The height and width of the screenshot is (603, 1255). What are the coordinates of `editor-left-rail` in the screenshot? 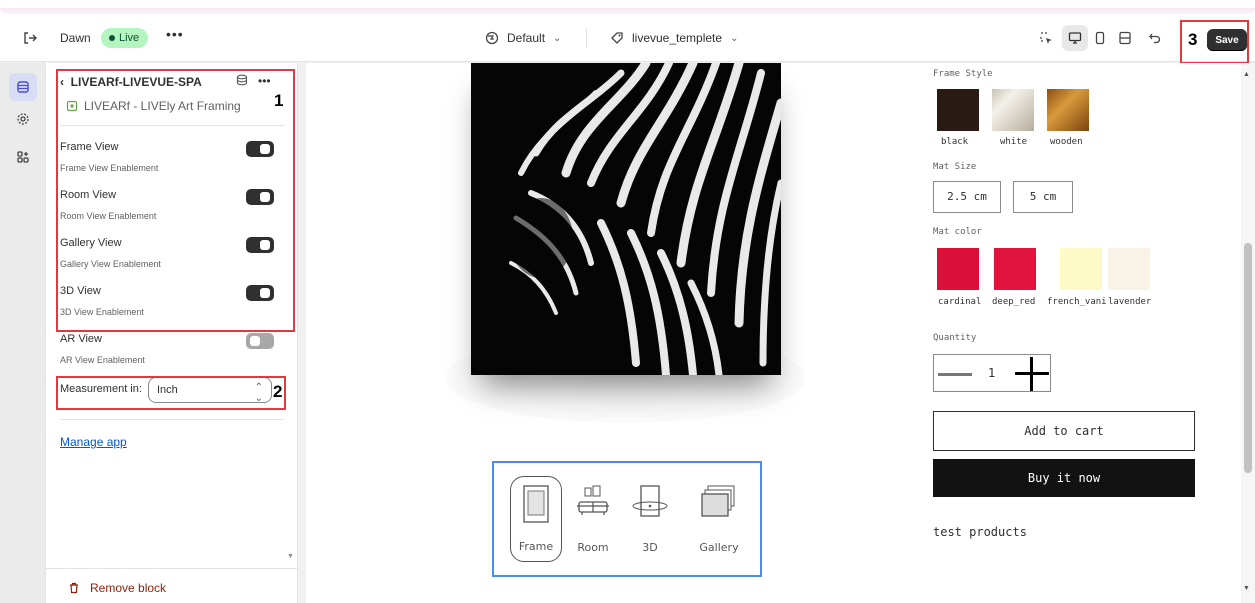 It's located at (23, 333).